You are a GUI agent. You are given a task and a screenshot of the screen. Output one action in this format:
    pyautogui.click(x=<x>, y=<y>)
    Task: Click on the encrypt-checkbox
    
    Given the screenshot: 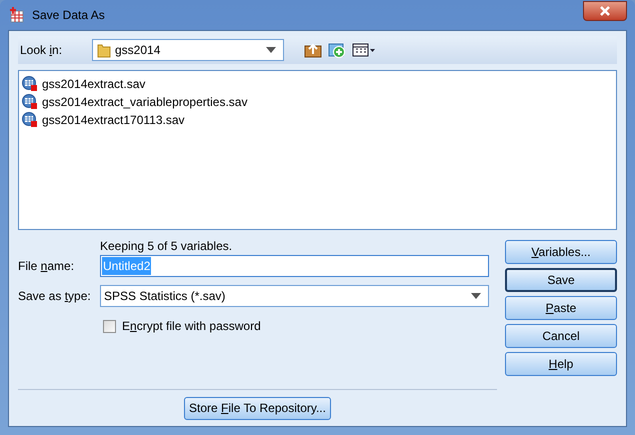 What is the action you would take?
    pyautogui.click(x=109, y=326)
    